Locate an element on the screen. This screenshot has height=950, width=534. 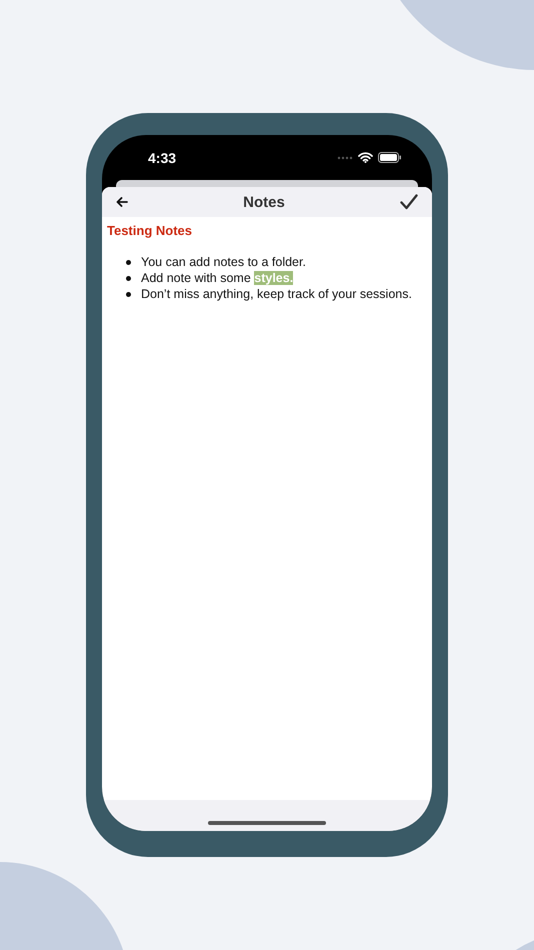
checkmark-icon is located at coordinates (409, 202).